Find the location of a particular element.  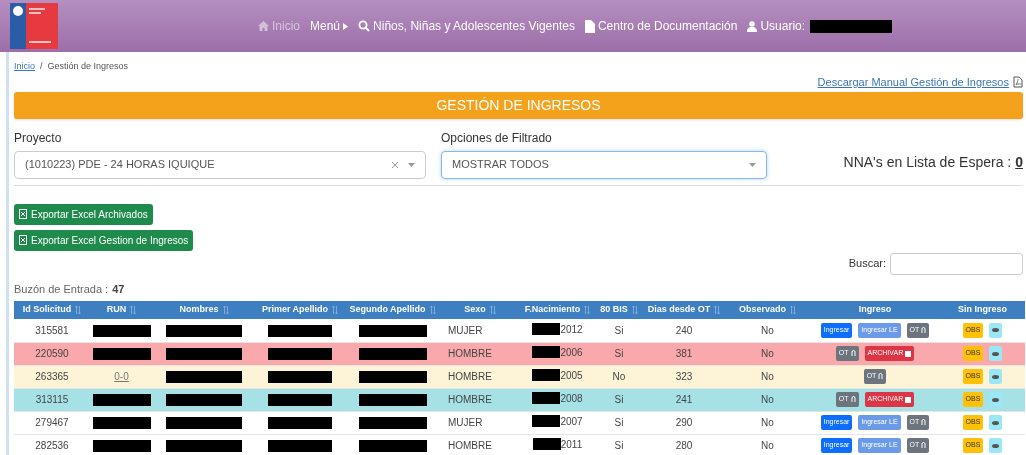

column-header: RUN is located at coordinates (116, 310).